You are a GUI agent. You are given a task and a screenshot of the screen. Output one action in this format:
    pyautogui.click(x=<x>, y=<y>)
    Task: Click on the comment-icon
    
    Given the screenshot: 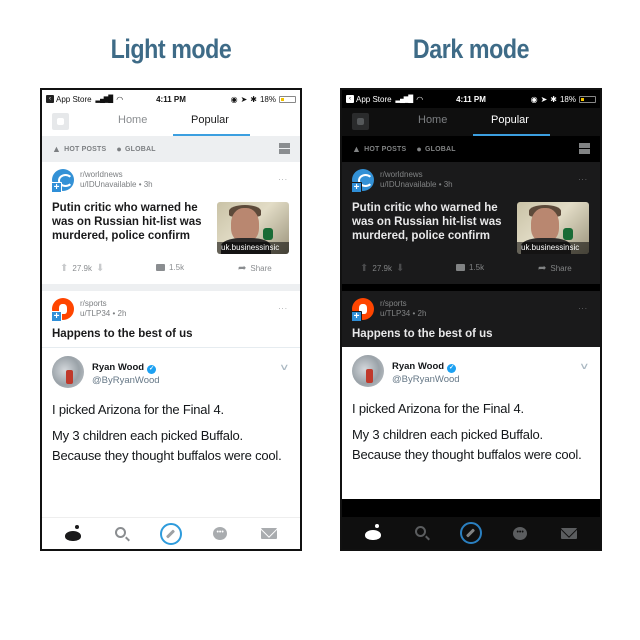 What is the action you would take?
    pyautogui.click(x=160, y=267)
    